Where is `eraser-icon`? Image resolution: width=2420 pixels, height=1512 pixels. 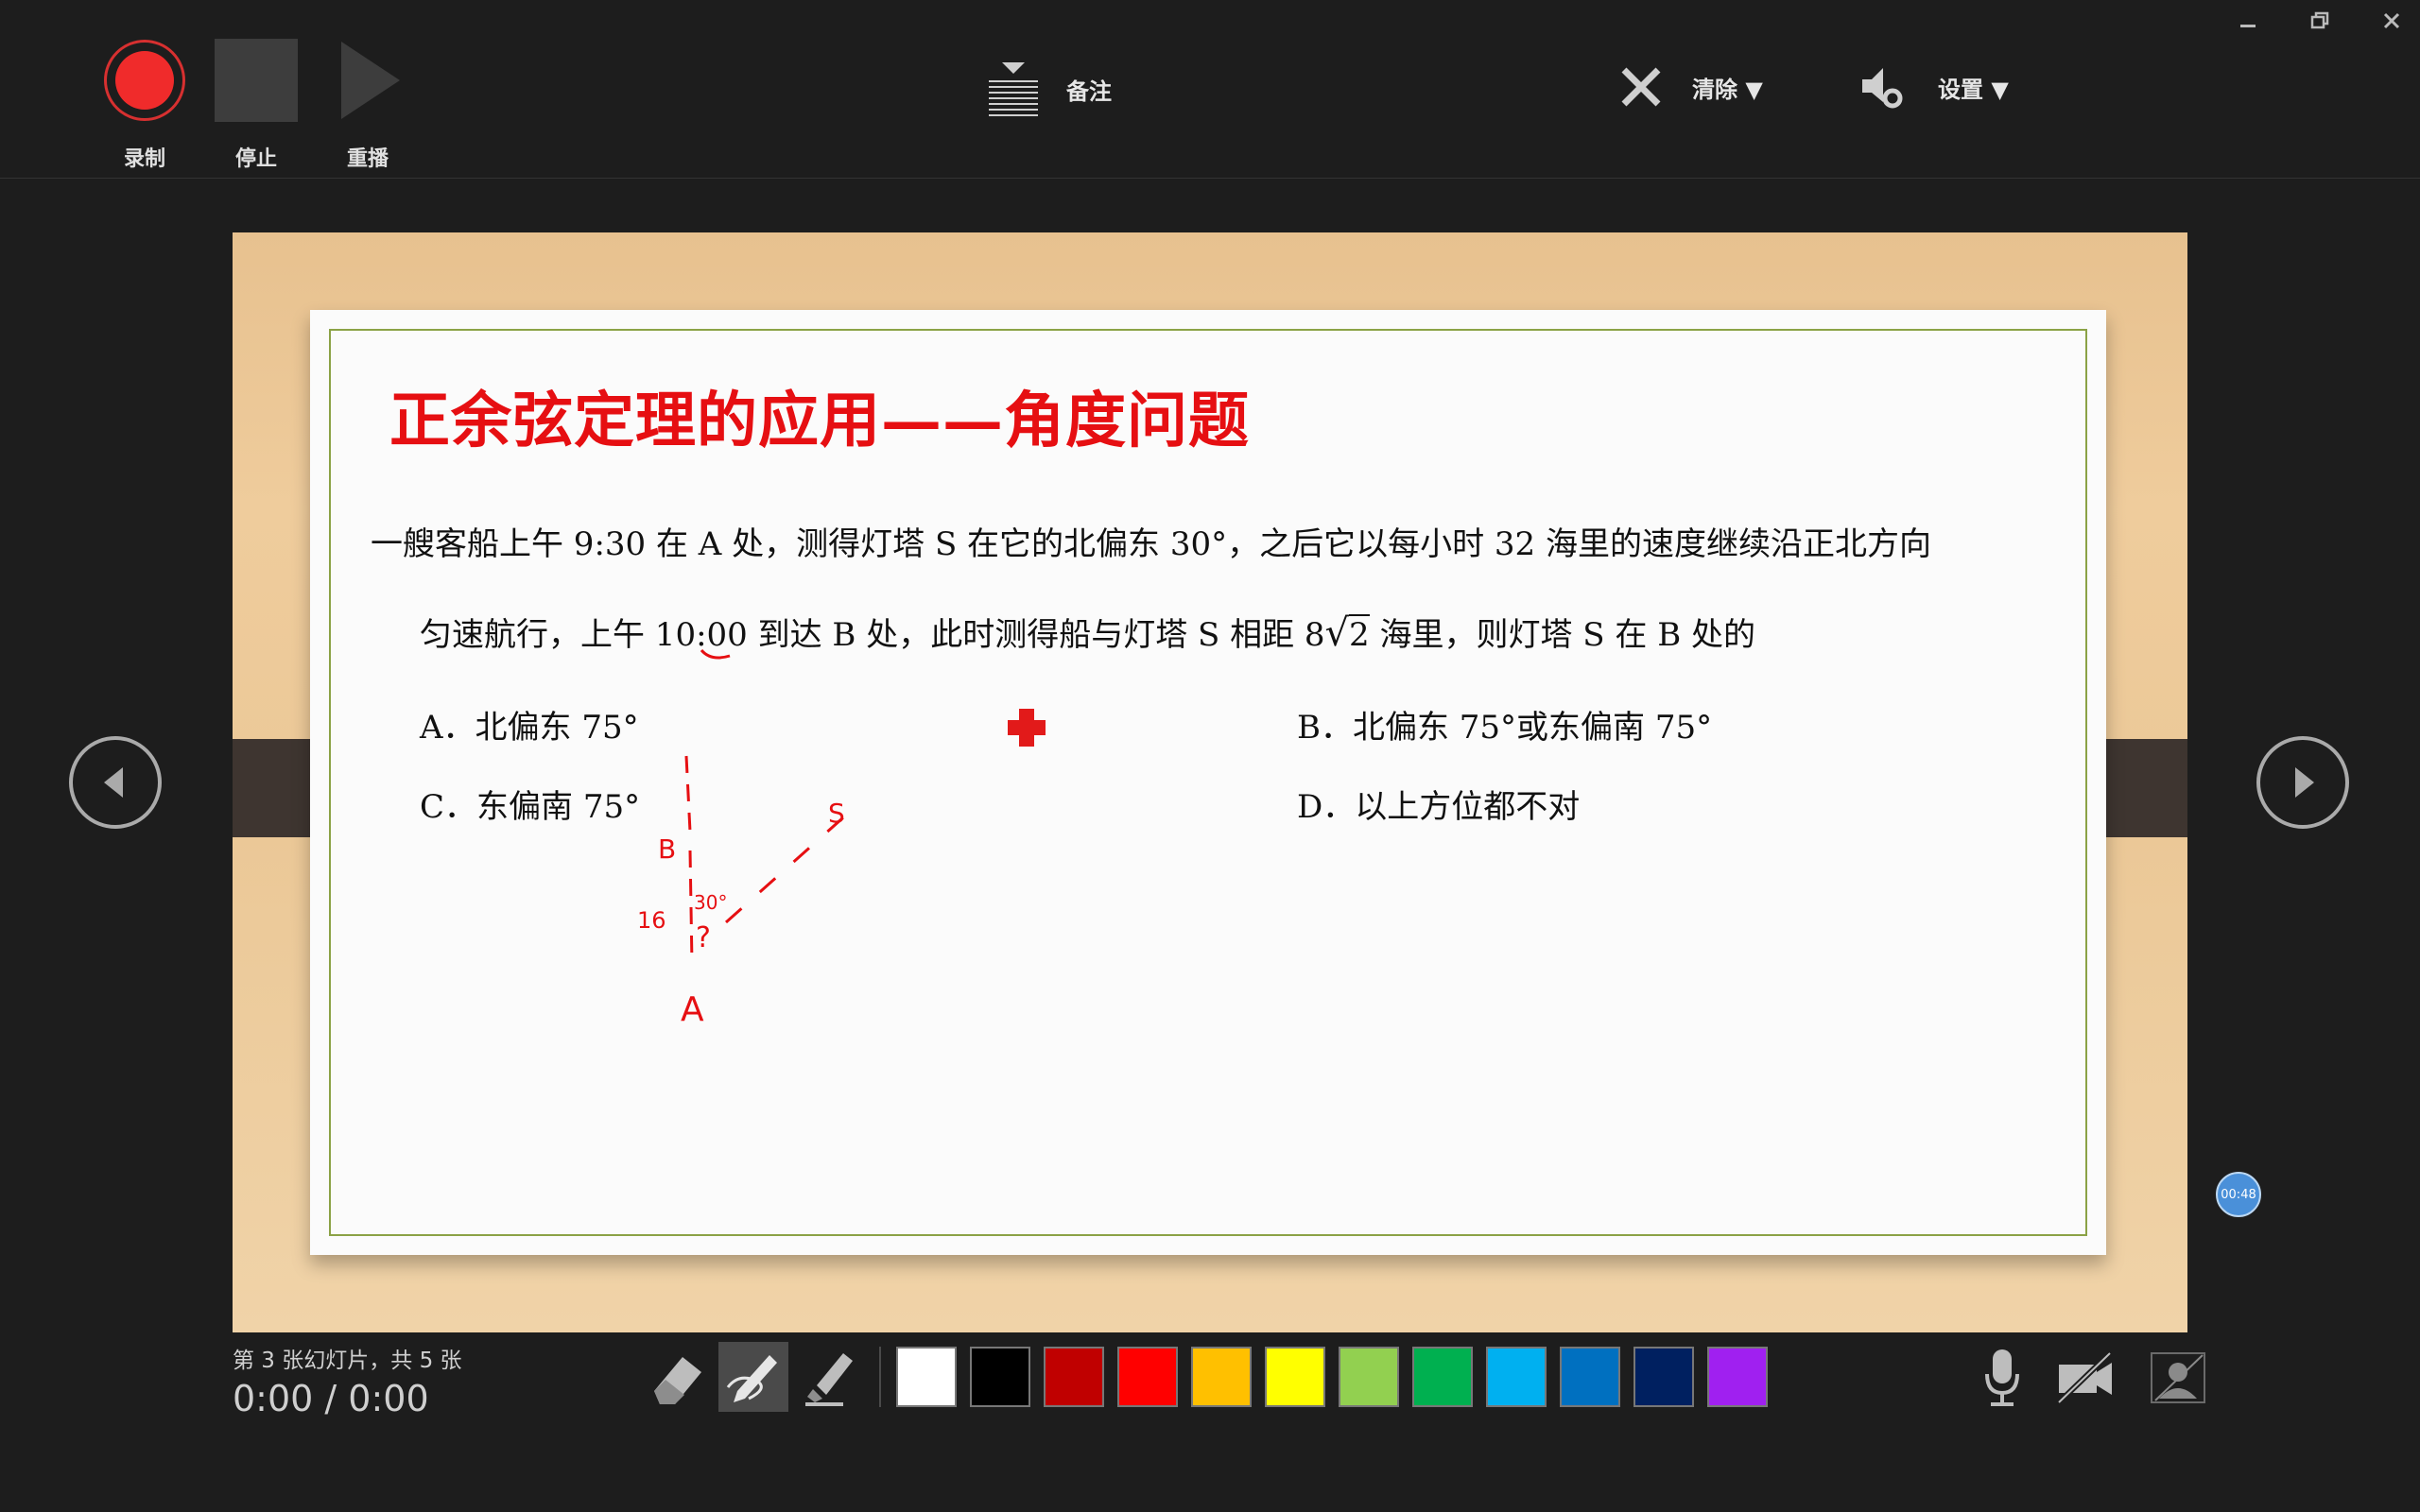 eraser-icon is located at coordinates (678, 1380).